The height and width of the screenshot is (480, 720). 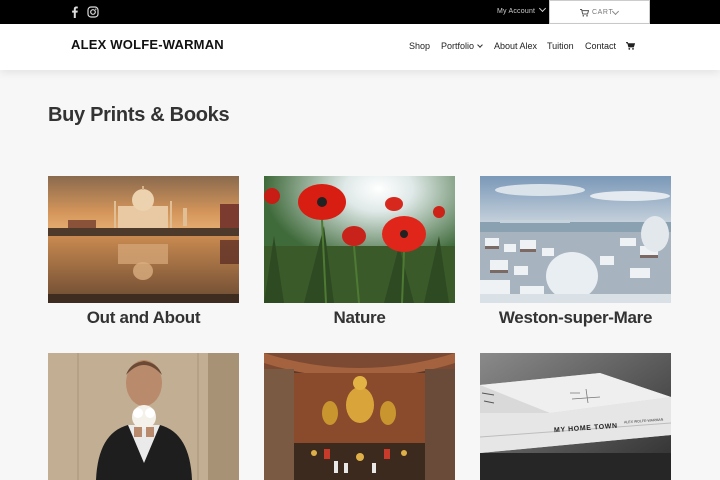 I want to click on nav-label: Shop, so click(x=420, y=46).